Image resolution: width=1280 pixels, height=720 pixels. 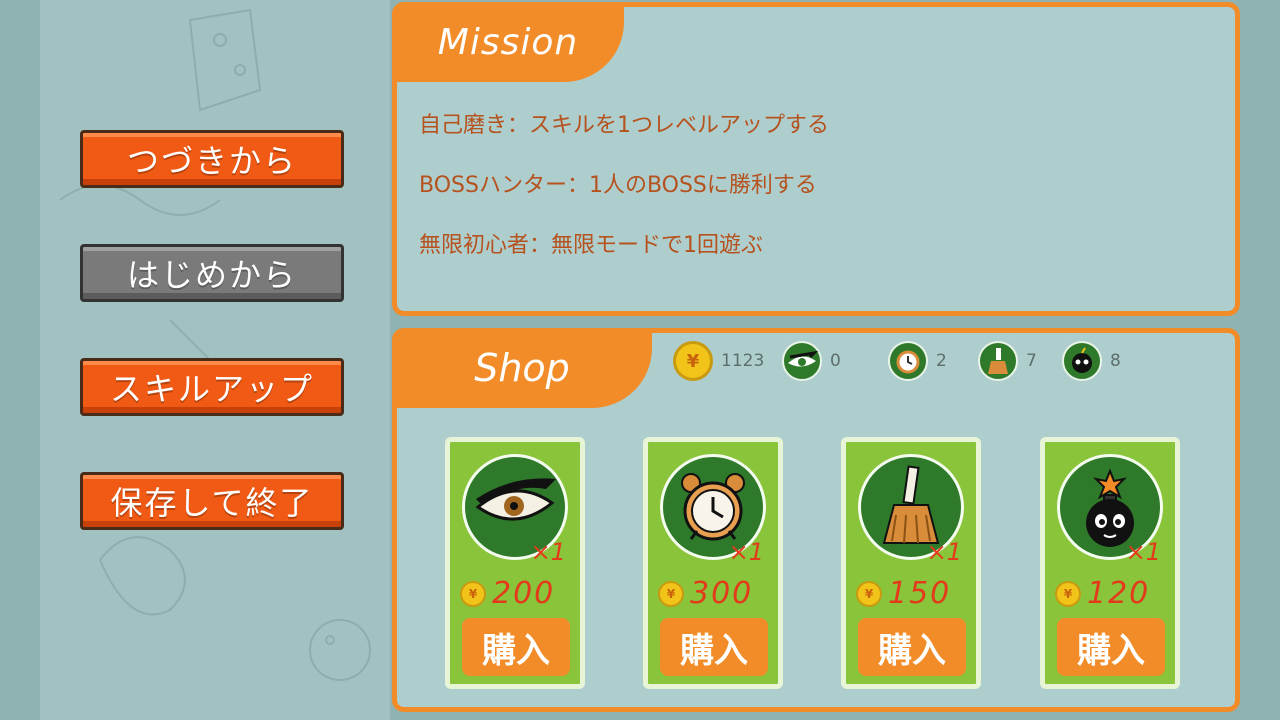 I want to click on item-price: 150, so click(x=920, y=593).